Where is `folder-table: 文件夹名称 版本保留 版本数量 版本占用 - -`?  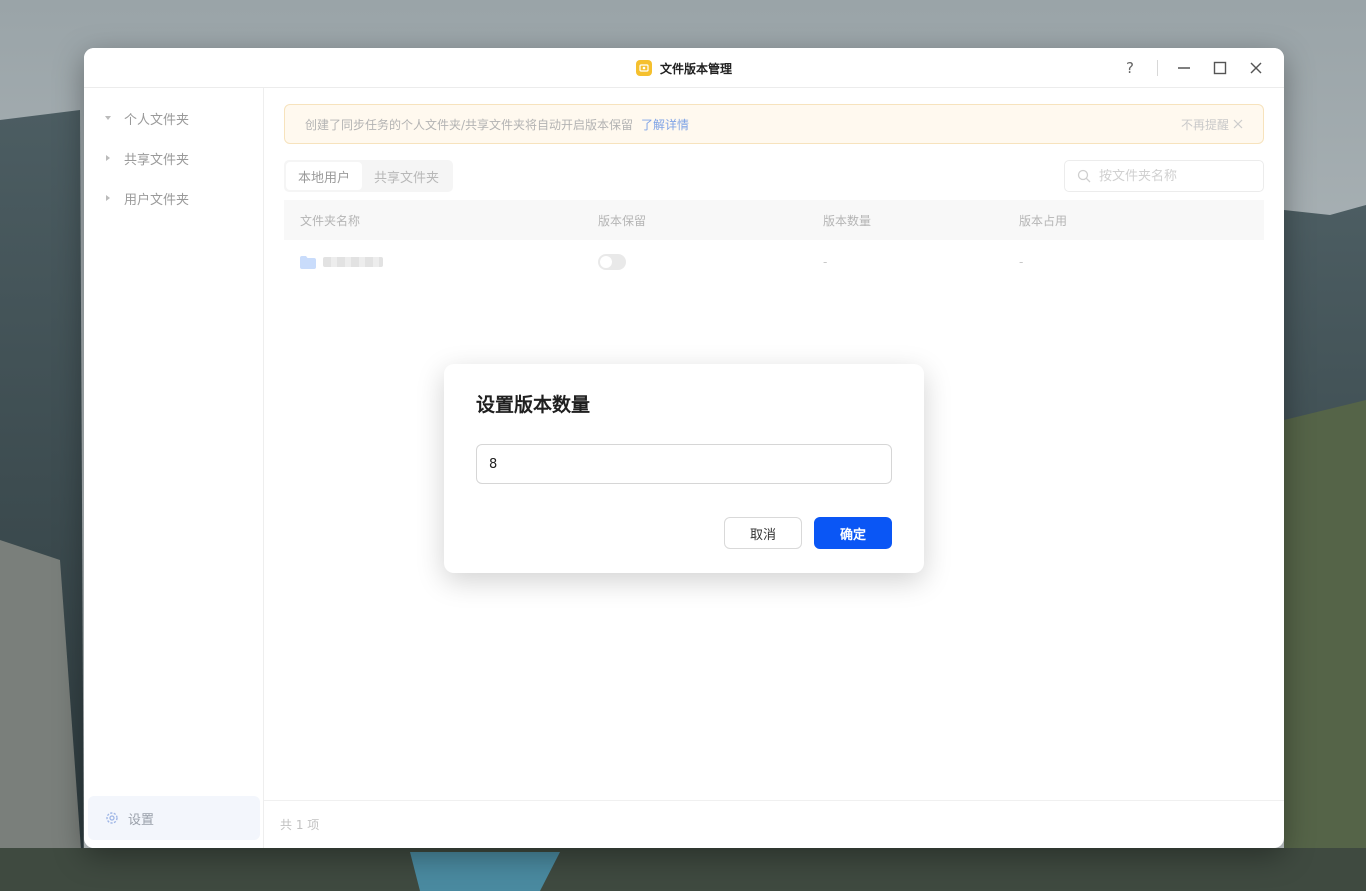 folder-table: 文件夹名称 版本保留 版本数量 版本占用 - - is located at coordinates (774, 242).